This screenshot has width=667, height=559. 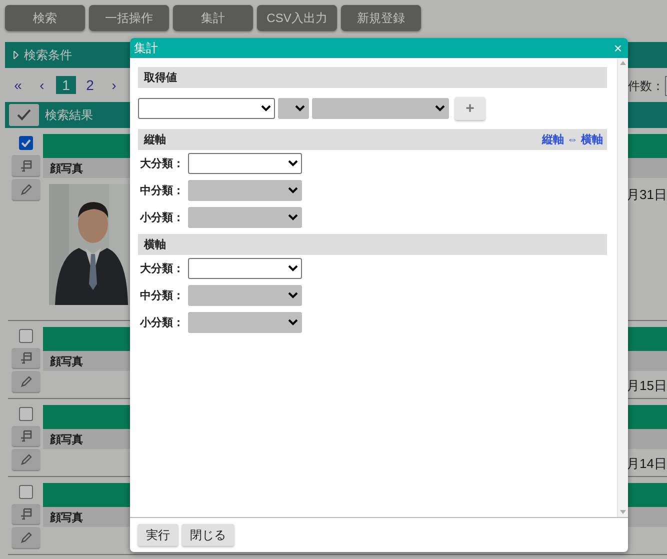 What do you see at coordinates (18, 85) in the screenshot?
I see `first-page-link: «` at bounding box center [18, 85].